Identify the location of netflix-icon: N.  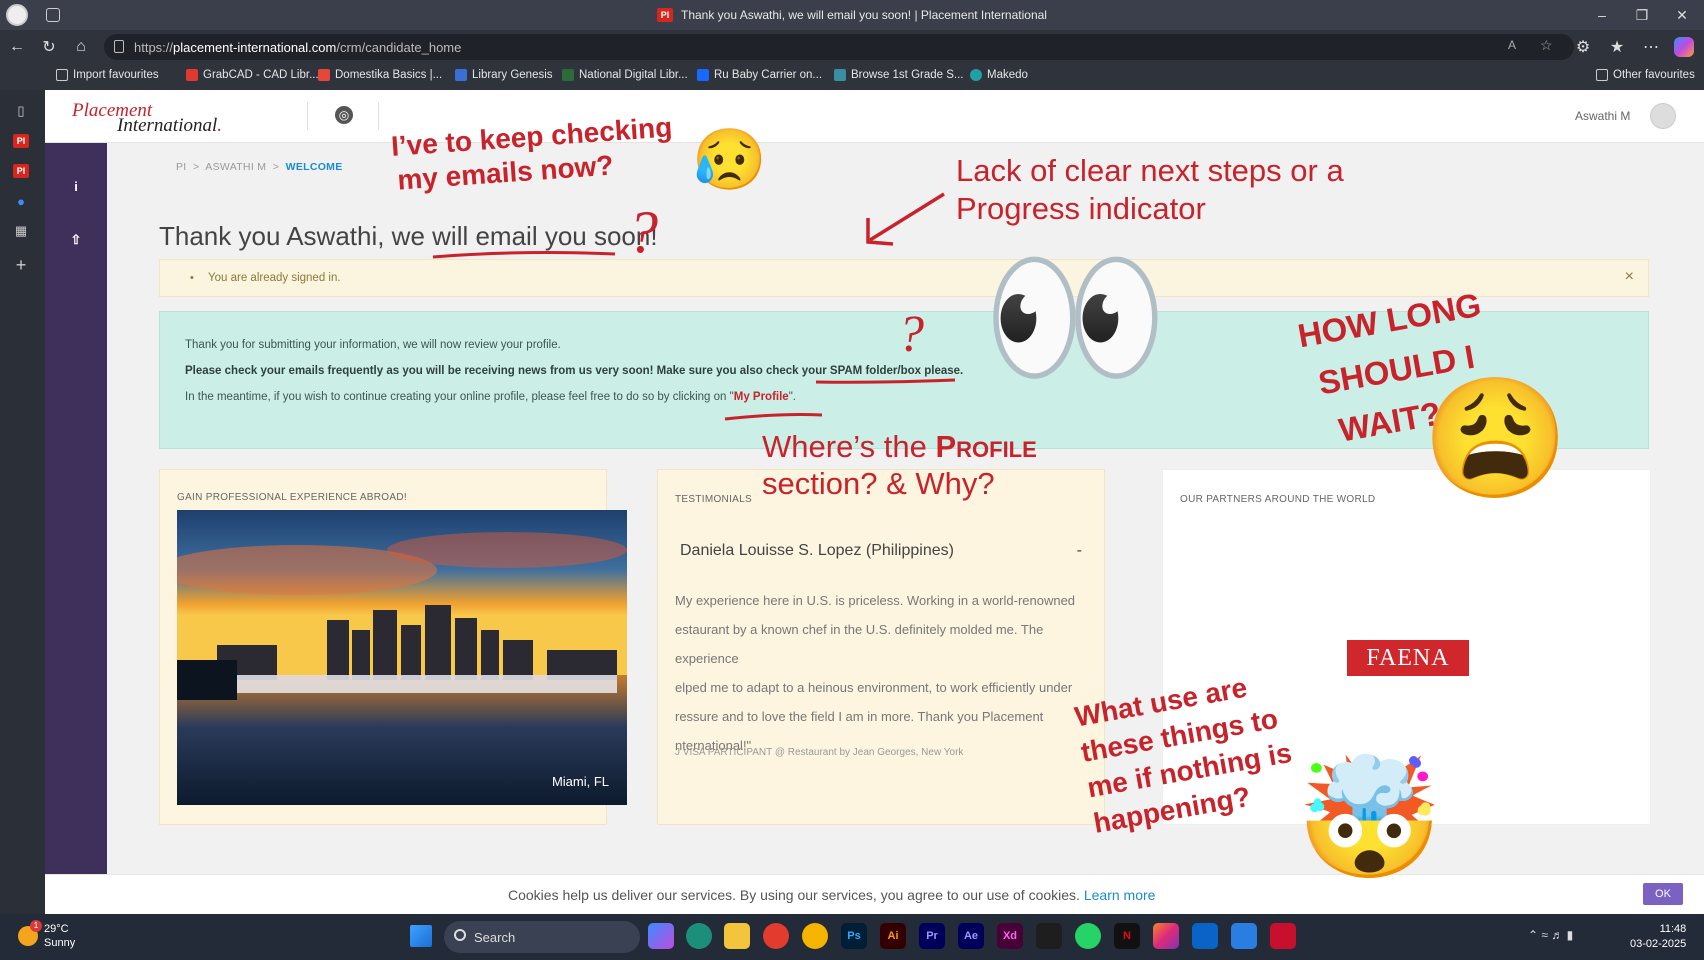
(1127, 936).